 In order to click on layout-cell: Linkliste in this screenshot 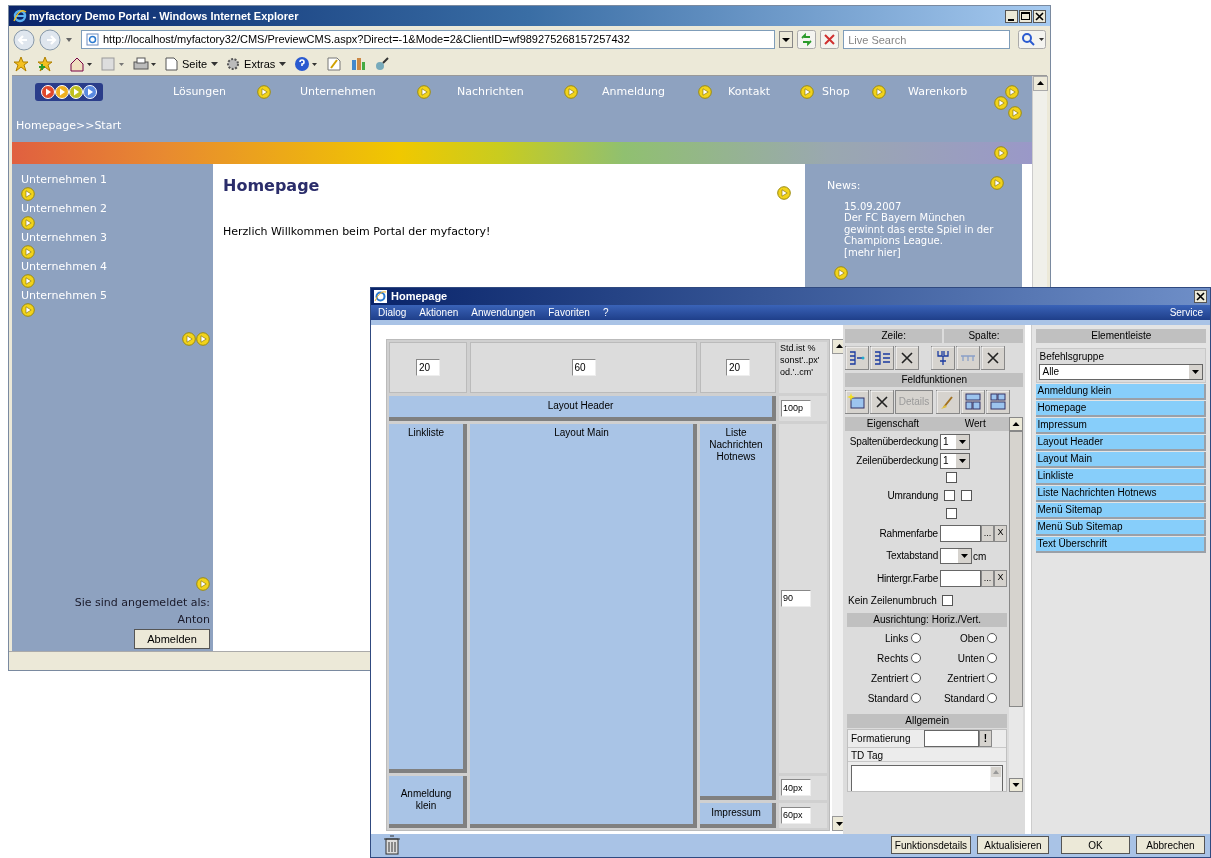, I will do `click(428, 598)`.